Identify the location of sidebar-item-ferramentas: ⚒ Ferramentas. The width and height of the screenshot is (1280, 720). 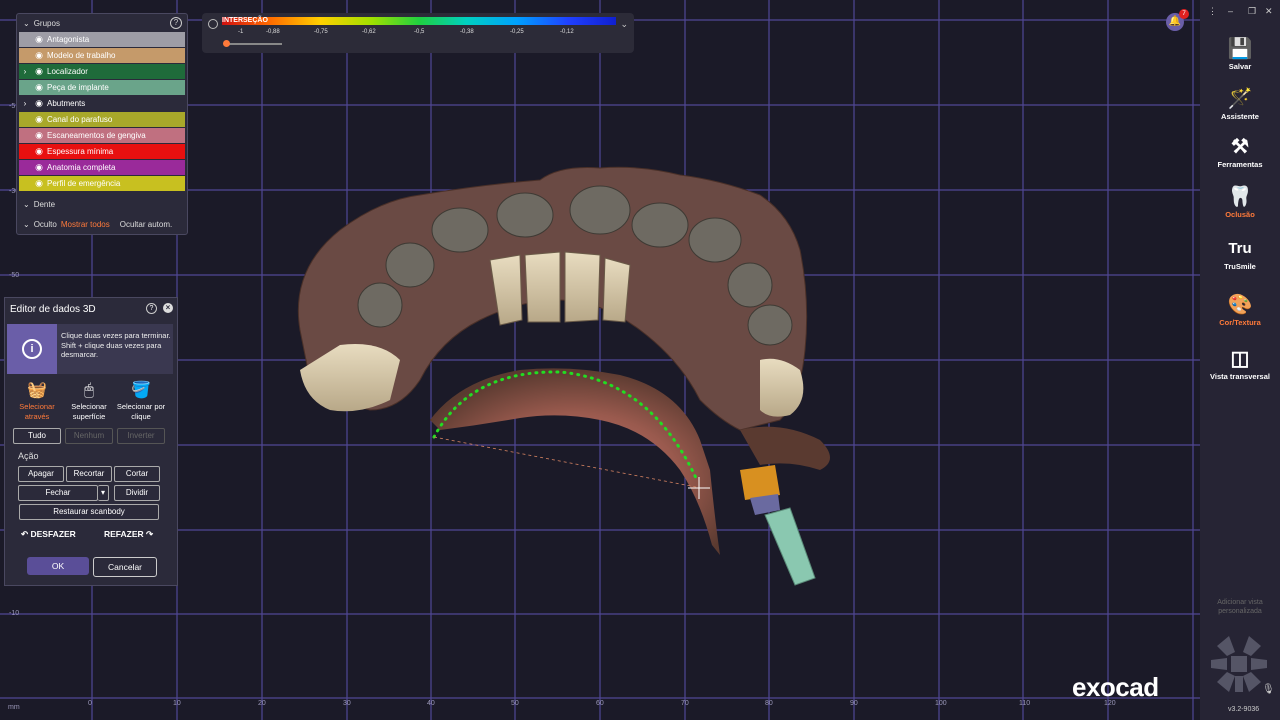
(1240, 151).